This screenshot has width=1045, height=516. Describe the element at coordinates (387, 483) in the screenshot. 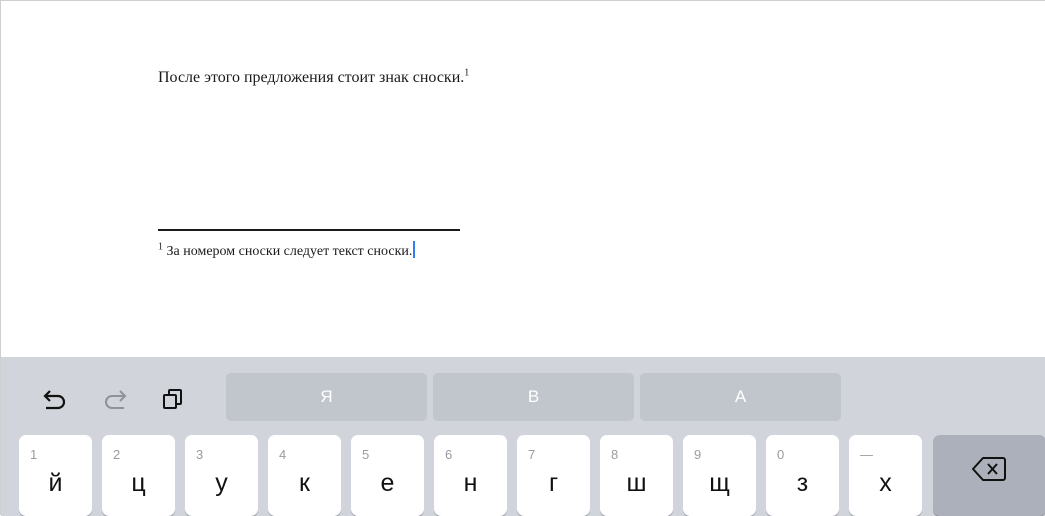

I see `key-letter: е` at that location.